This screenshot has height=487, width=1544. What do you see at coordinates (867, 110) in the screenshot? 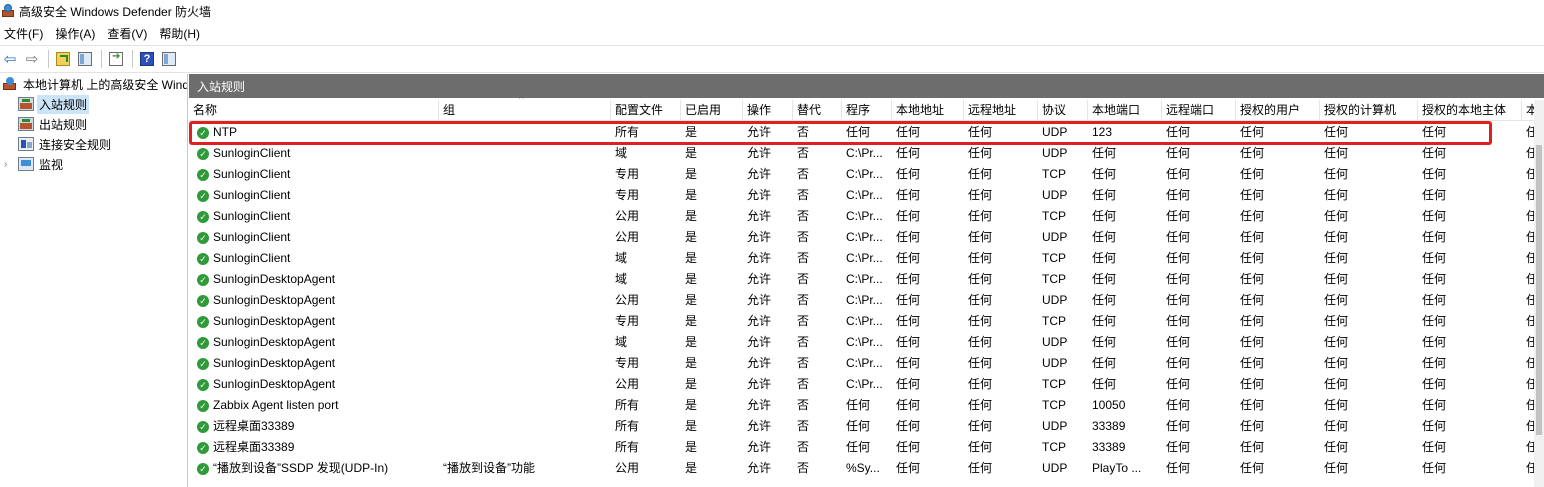
I see `column-header-program: 程序` at bounding box center [867, 110].